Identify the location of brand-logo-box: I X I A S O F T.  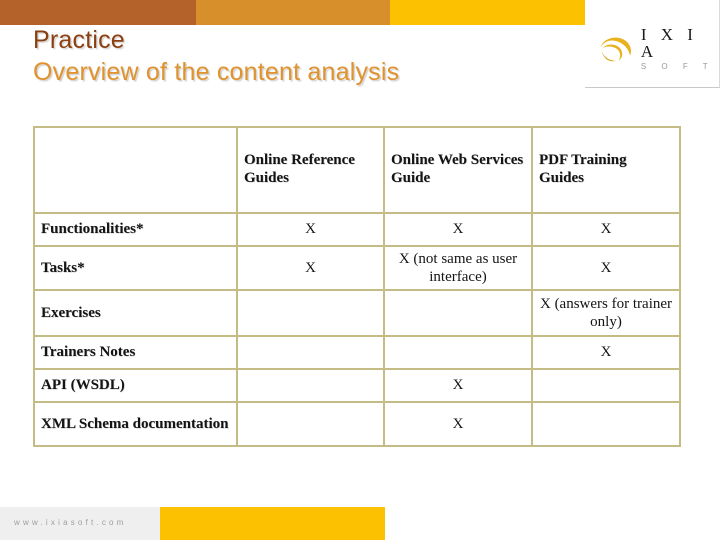
(652, 44).